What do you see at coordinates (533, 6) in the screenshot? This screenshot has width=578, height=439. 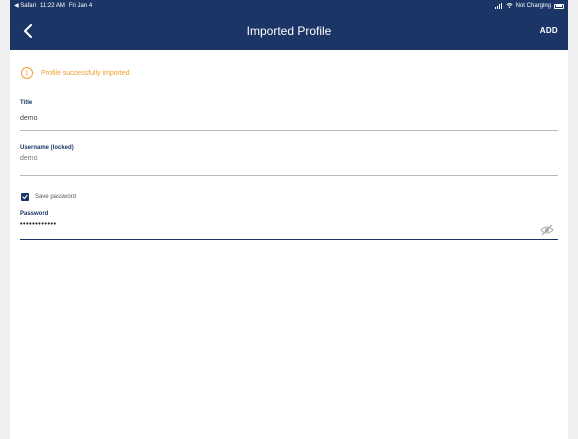 I see `charging-status: Not Charging` at bounding box center [533, 6].